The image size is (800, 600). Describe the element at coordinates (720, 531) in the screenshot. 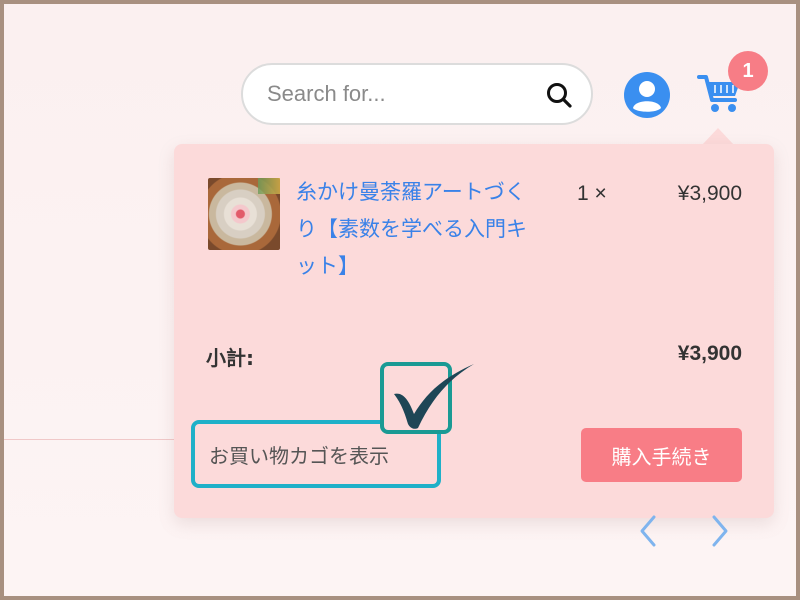

I see `chevron-right-icon` at that location.